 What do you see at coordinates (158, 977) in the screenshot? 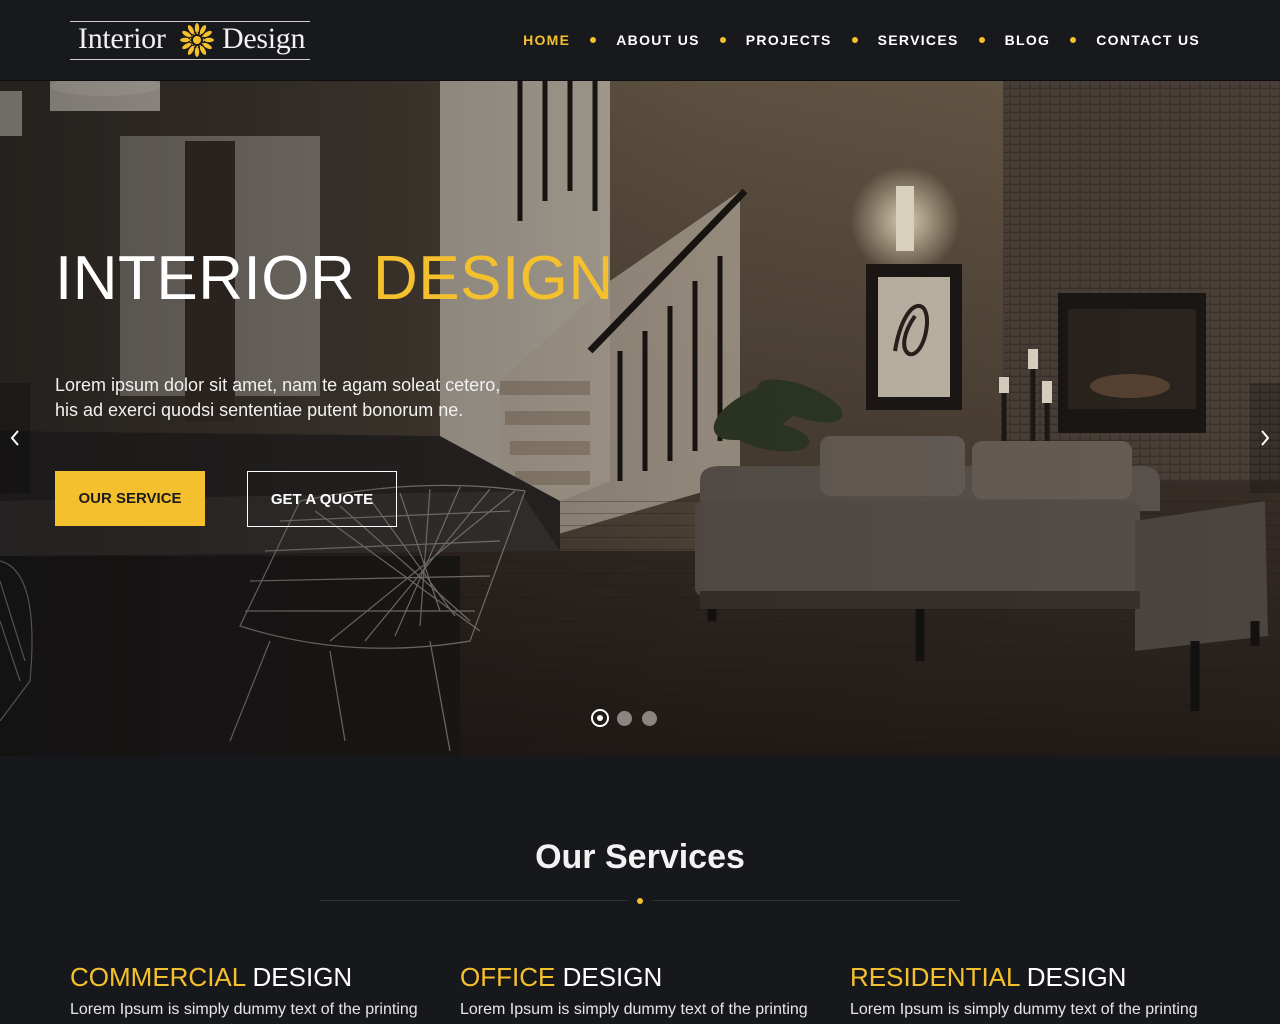
I see `service-heading-highlight: COMMERCIAL` at bounding box center [158, 977].